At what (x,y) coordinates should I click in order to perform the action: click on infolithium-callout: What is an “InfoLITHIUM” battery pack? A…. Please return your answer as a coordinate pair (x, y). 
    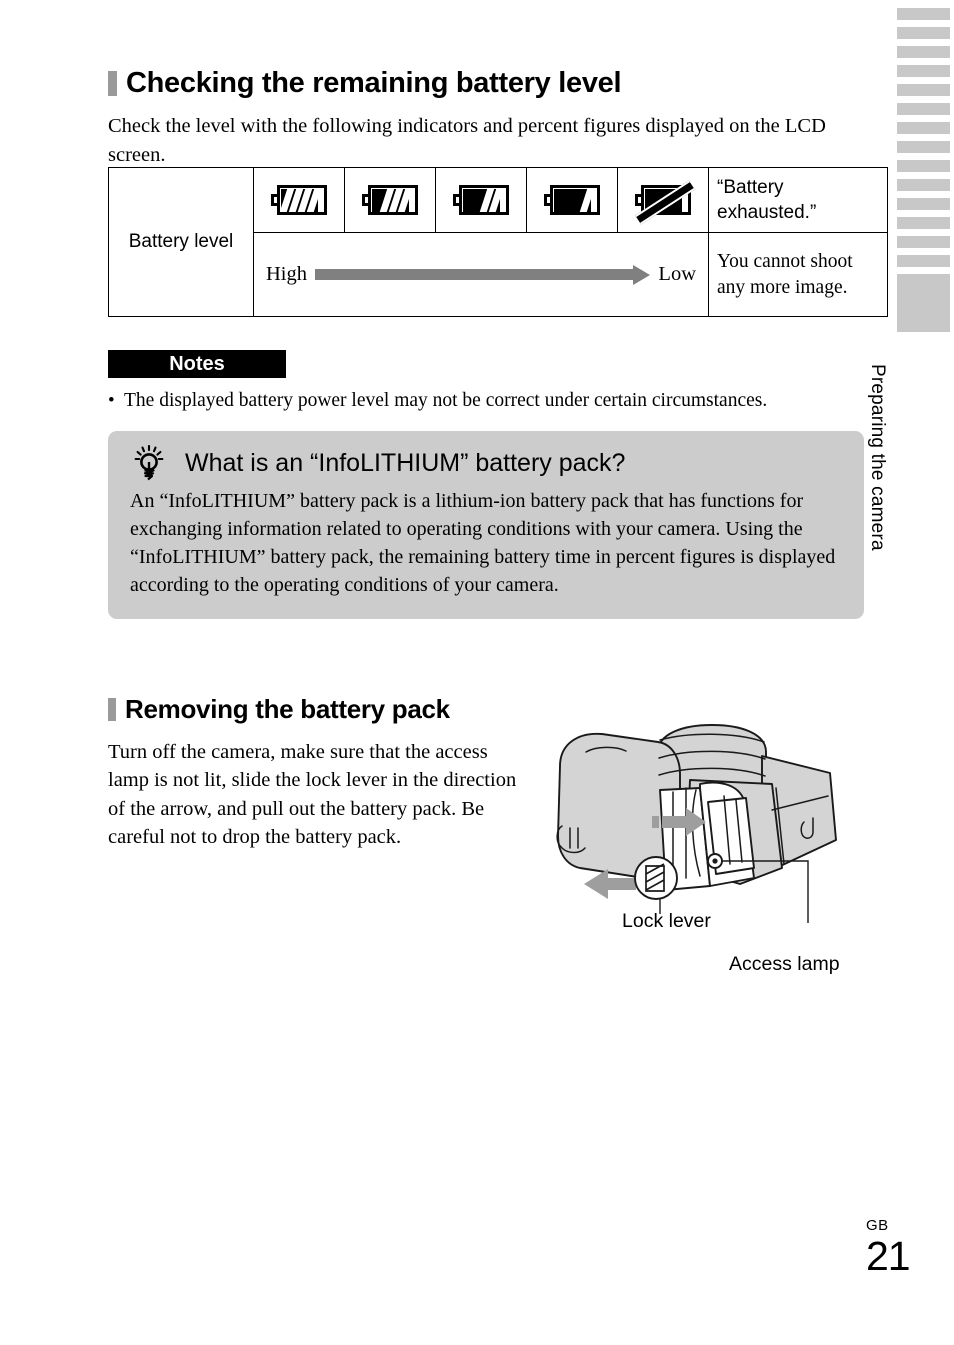
    Looking at the image, I should click on (486, 525).